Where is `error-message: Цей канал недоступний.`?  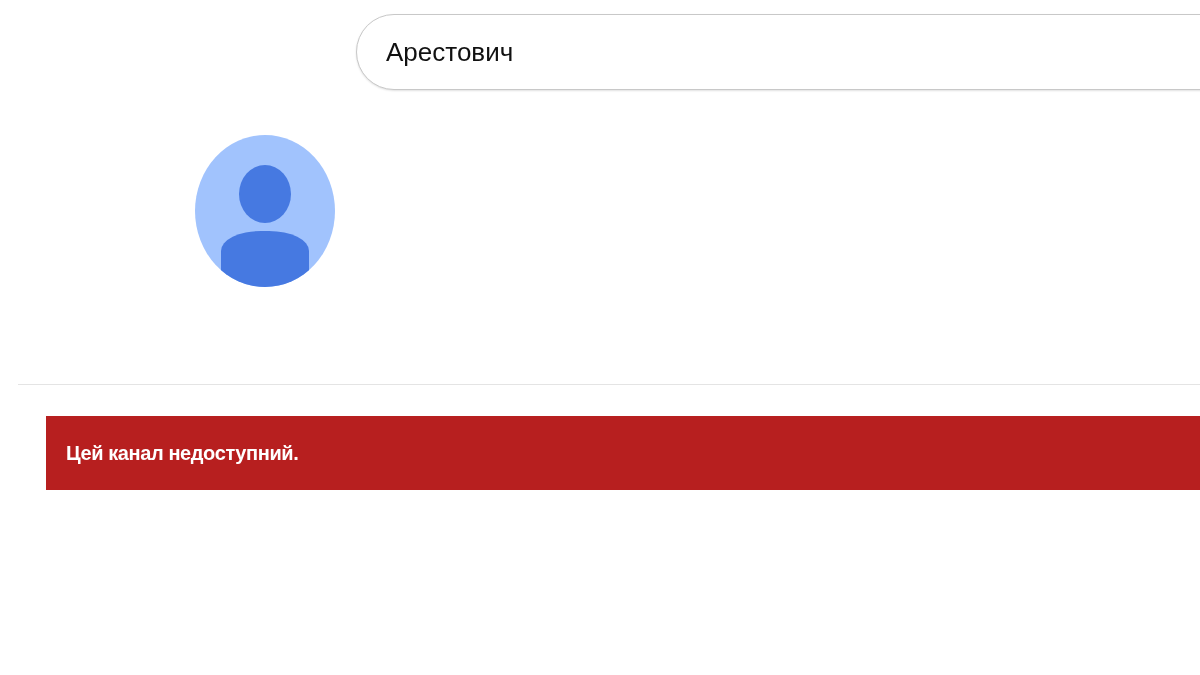
error-message: Цей канал недоступний. is located at coordinates (182, 453).